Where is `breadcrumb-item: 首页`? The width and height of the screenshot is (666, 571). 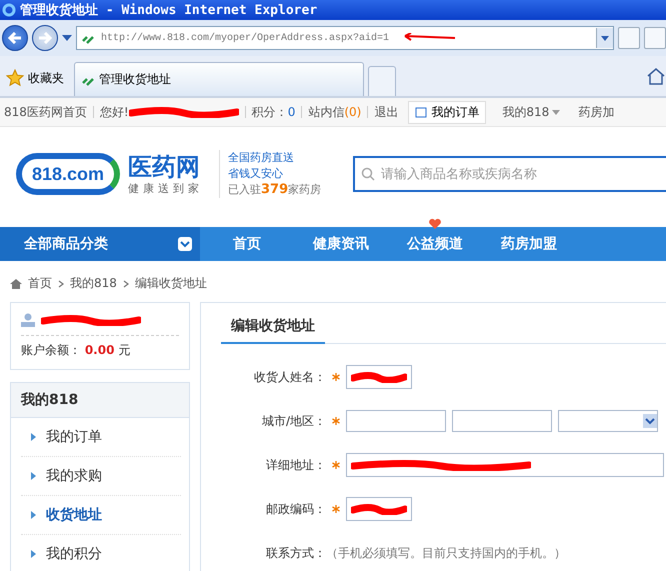
breadcrumb-item: 首页 is located at coordinates (40, 283).